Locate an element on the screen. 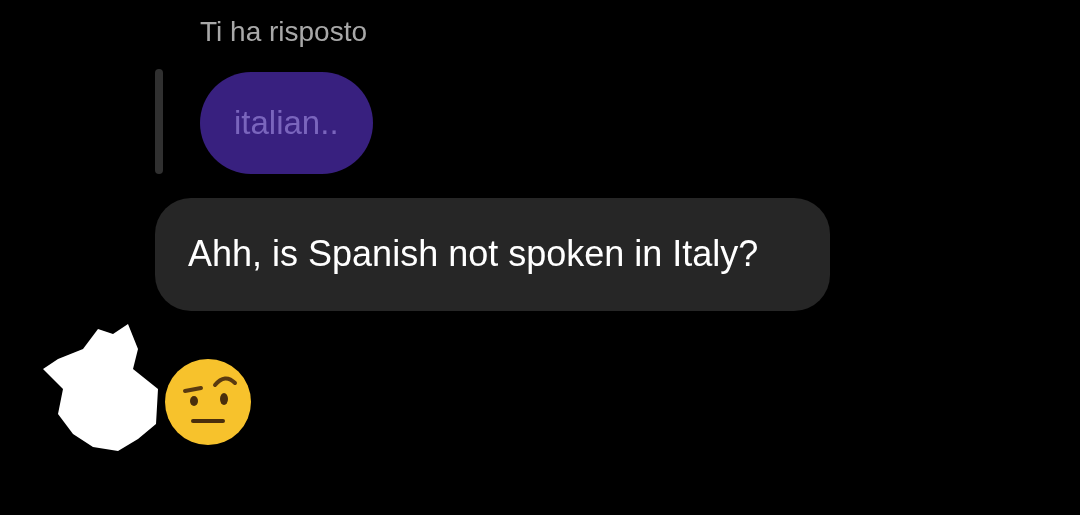 This screenshot has width=1080, height=515. reply-header: Ti ha risposto is located at coordinates (284, 32).